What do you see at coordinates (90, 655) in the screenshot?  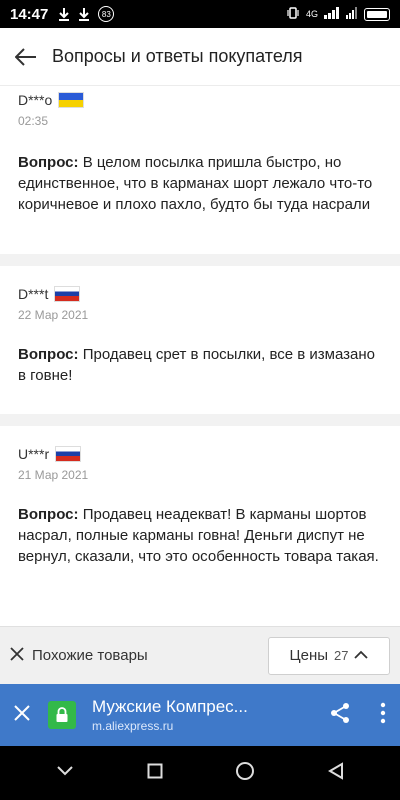 I see `similar-products-label: Похожие товары` at bounding box center [90, 655].